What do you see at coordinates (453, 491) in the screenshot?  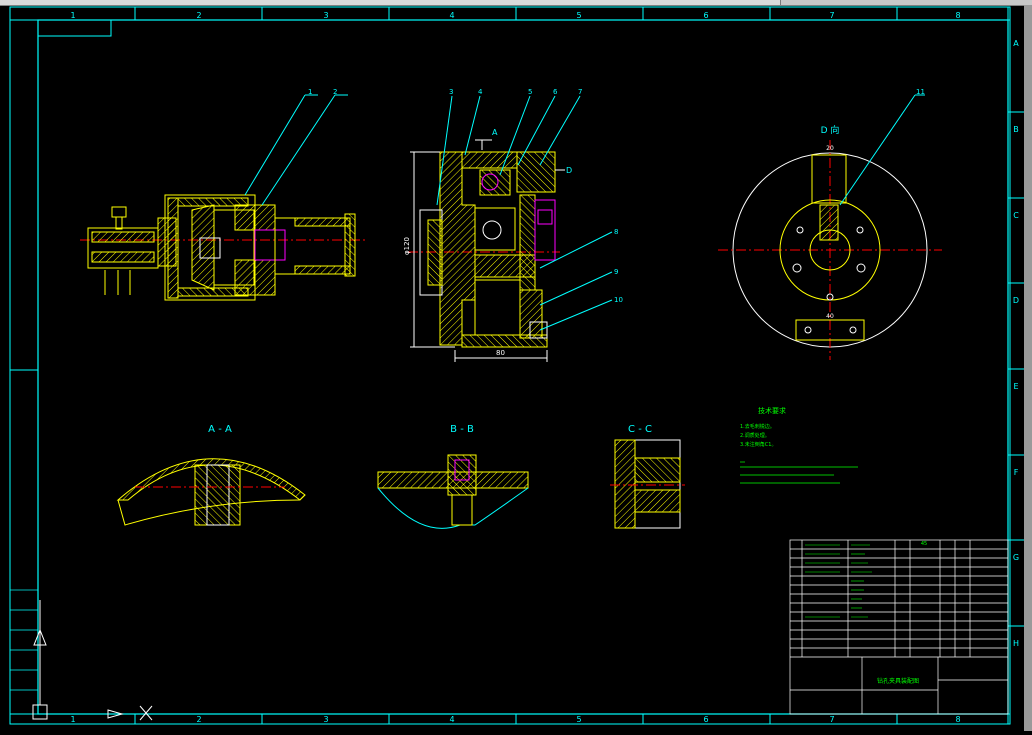 I see `section-bb-view` at bounding box center [453, 491].